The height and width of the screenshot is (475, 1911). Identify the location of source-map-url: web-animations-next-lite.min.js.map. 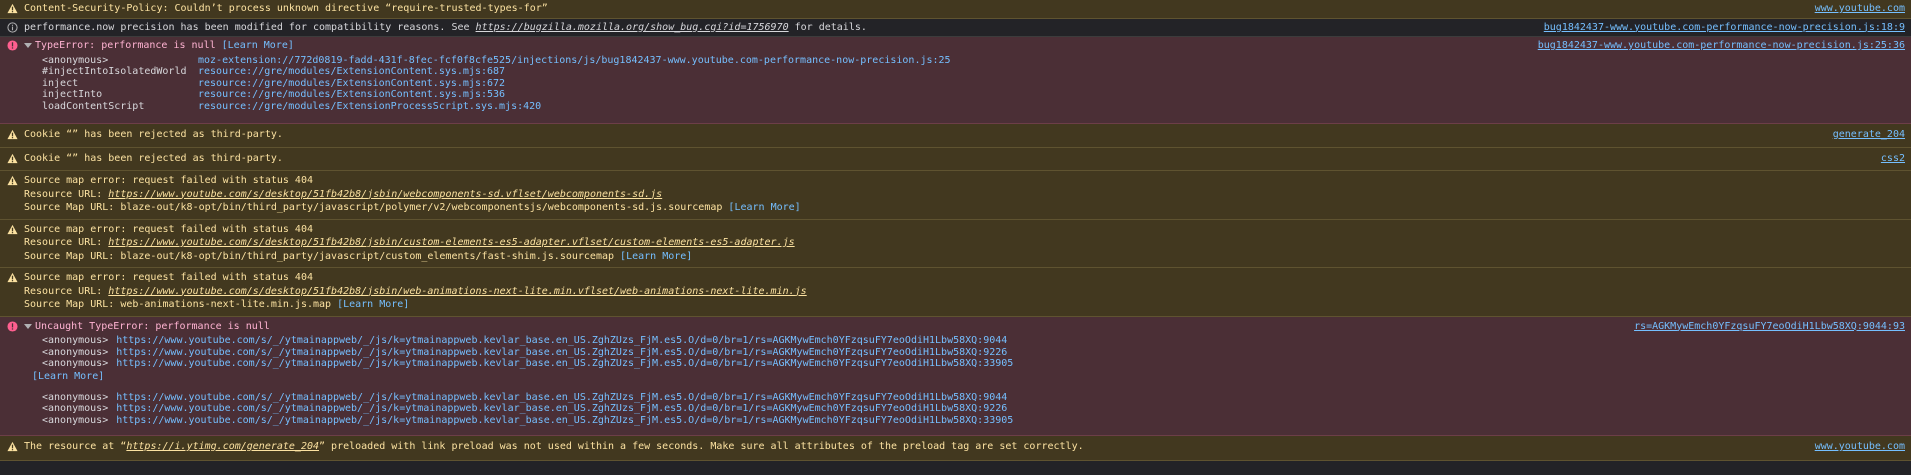
(226, 304).